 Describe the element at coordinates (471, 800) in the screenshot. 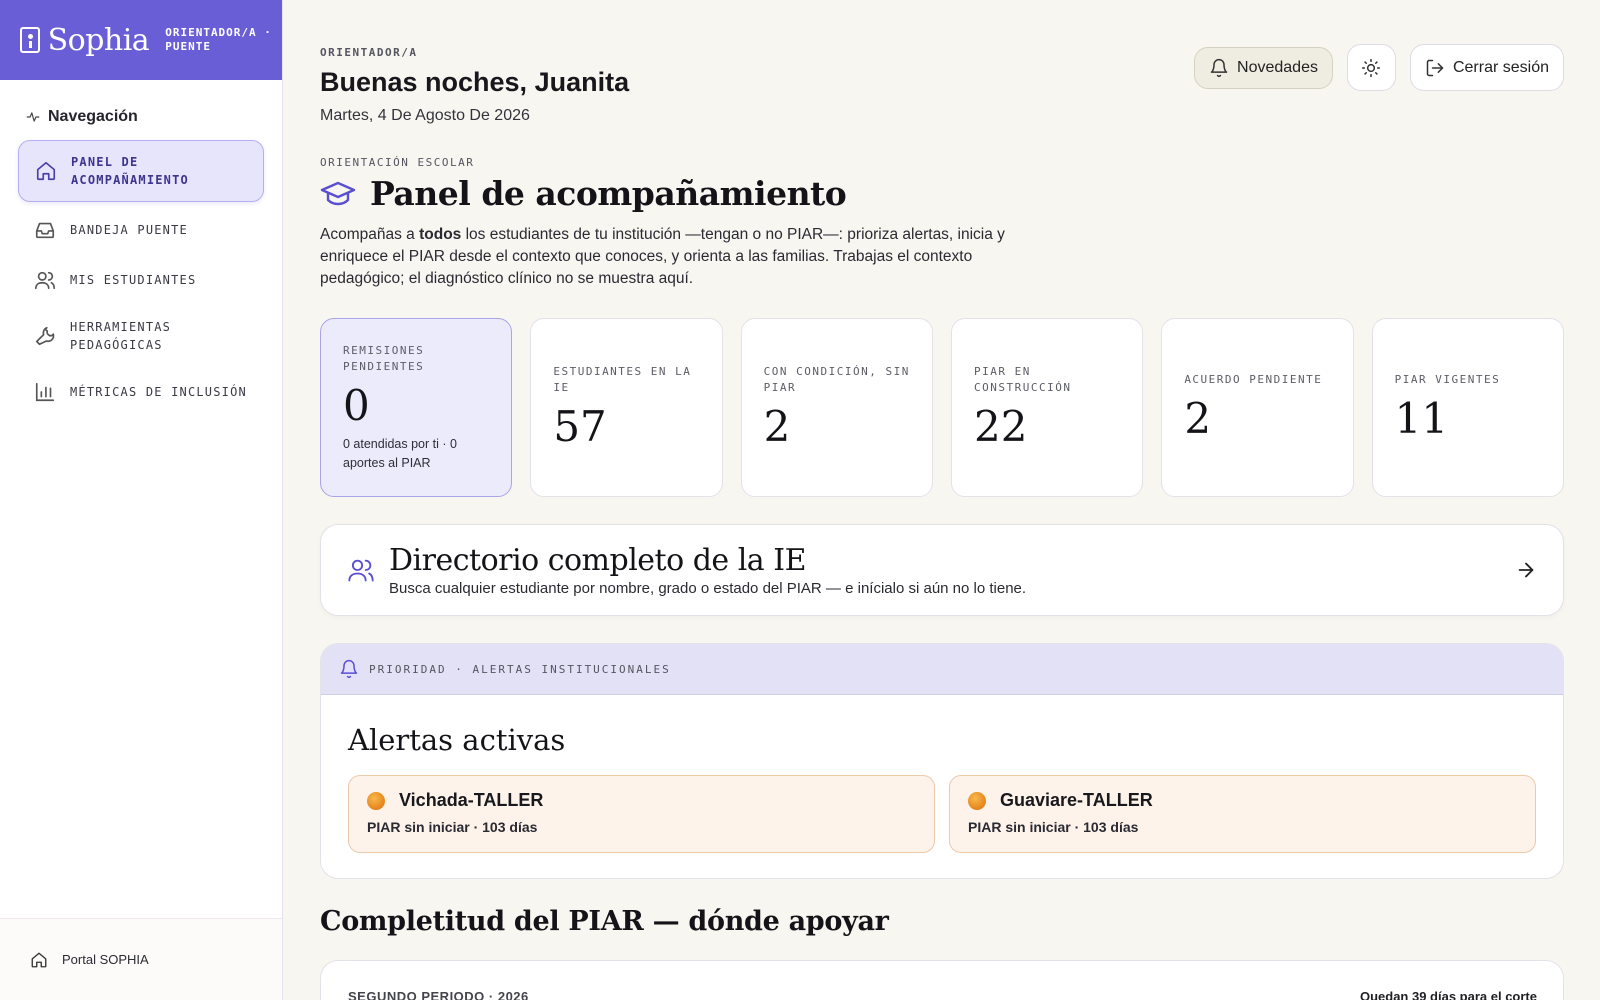

I see `alert-name: Vichada-TALLER` at that location.